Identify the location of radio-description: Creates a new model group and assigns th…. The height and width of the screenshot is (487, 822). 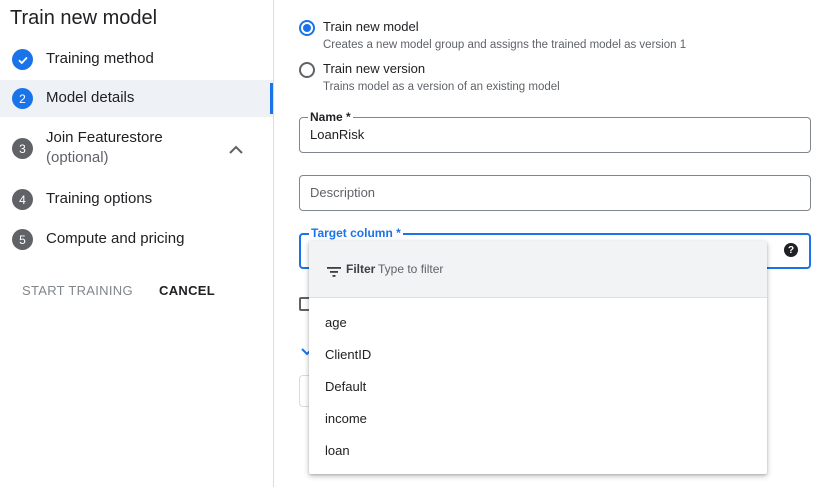
(505, 45).